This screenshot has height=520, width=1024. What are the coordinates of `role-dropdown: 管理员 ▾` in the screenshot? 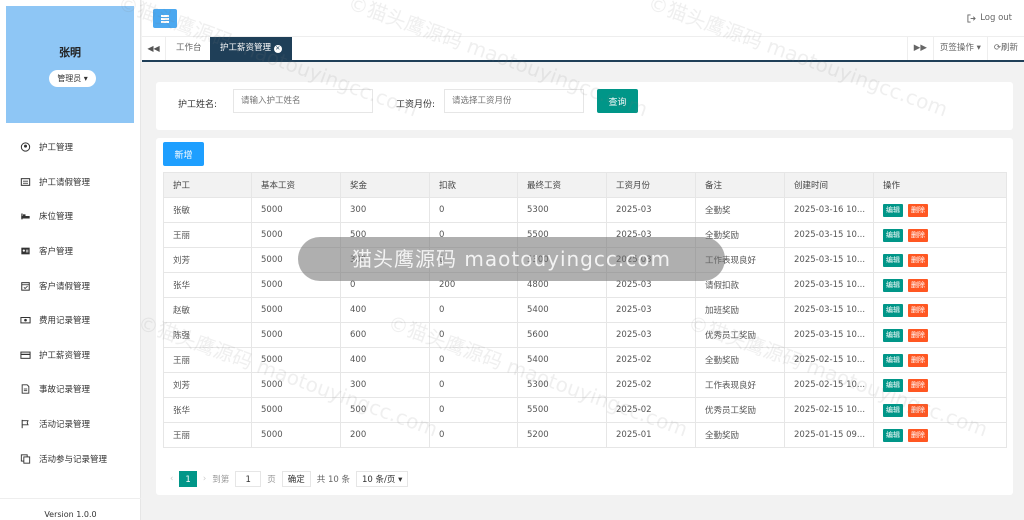 It's located at (72, 78).